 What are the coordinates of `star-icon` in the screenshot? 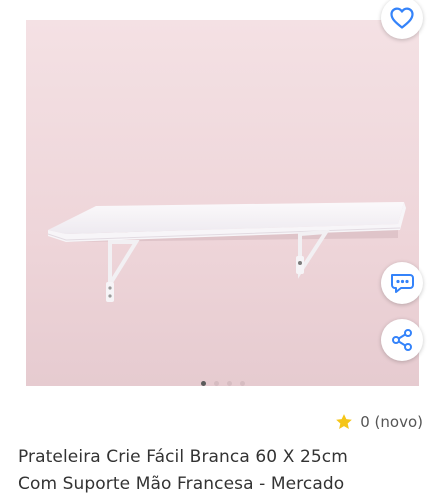 It's located at (344, 421).